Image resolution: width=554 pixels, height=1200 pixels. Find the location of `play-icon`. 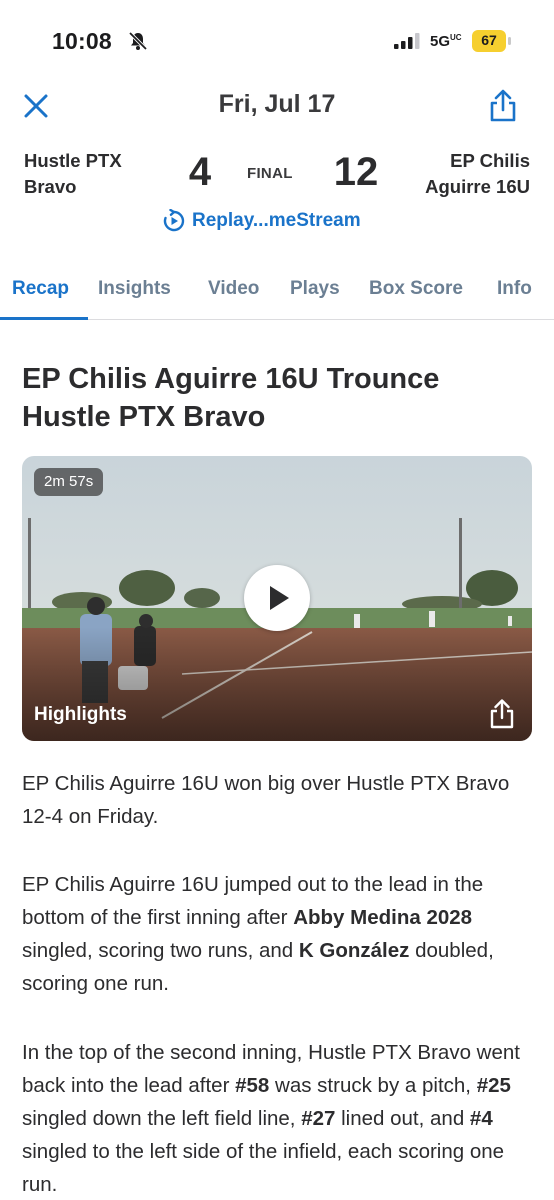

play-icon is located at coordinates (279, 598).